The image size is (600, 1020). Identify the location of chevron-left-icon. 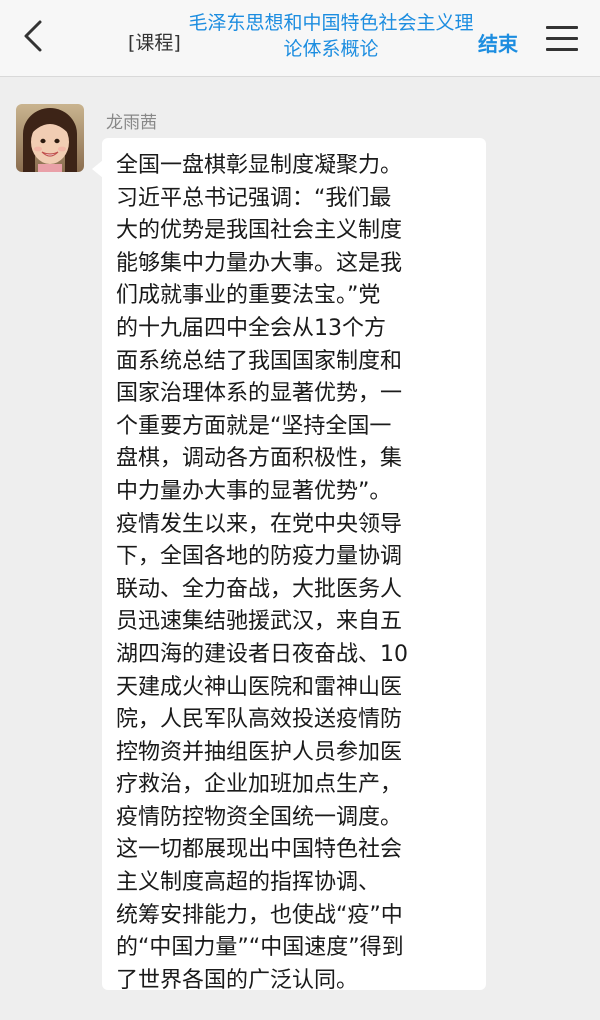
(33, 36).